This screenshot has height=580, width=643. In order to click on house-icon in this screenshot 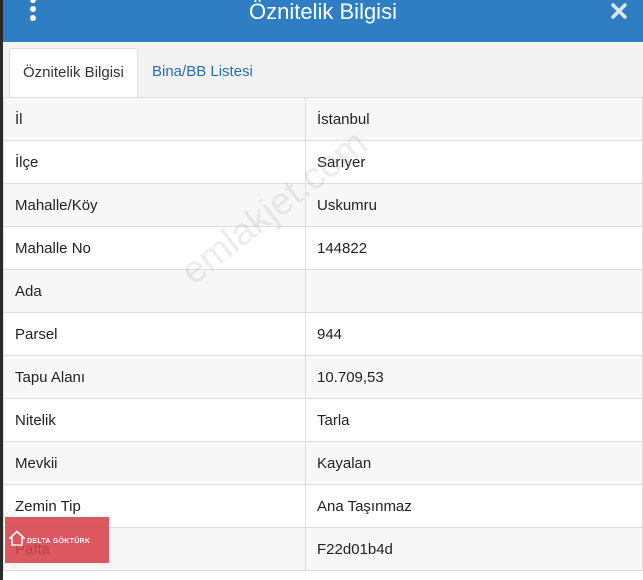, I will do `click(17, 538)`.